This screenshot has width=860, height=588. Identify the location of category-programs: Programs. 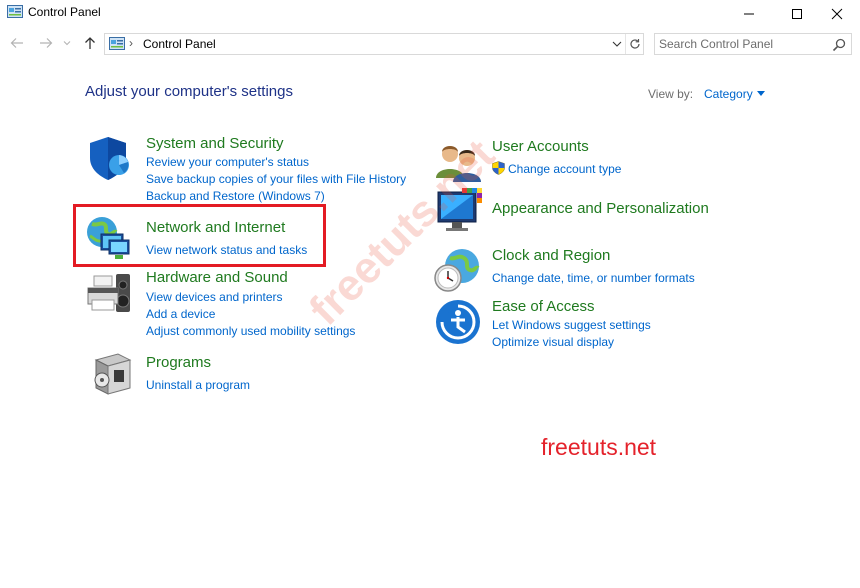
(178, 362).